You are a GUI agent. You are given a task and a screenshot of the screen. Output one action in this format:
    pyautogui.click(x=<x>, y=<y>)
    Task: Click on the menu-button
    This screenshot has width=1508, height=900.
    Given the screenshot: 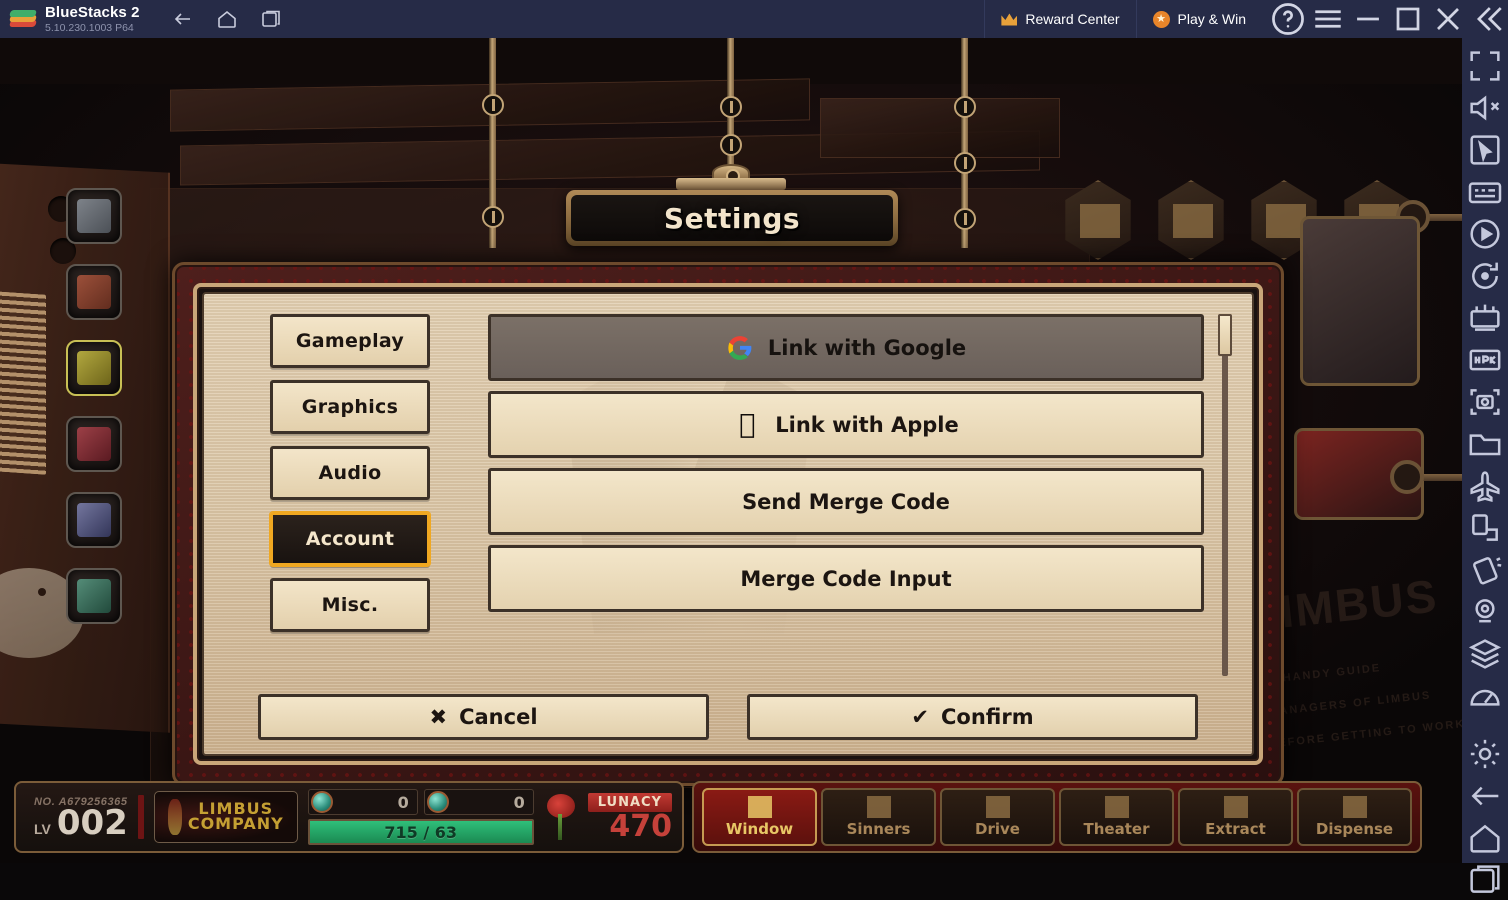 What is the action you would take?
    pyautogui.click(x=1328, y=19)
    